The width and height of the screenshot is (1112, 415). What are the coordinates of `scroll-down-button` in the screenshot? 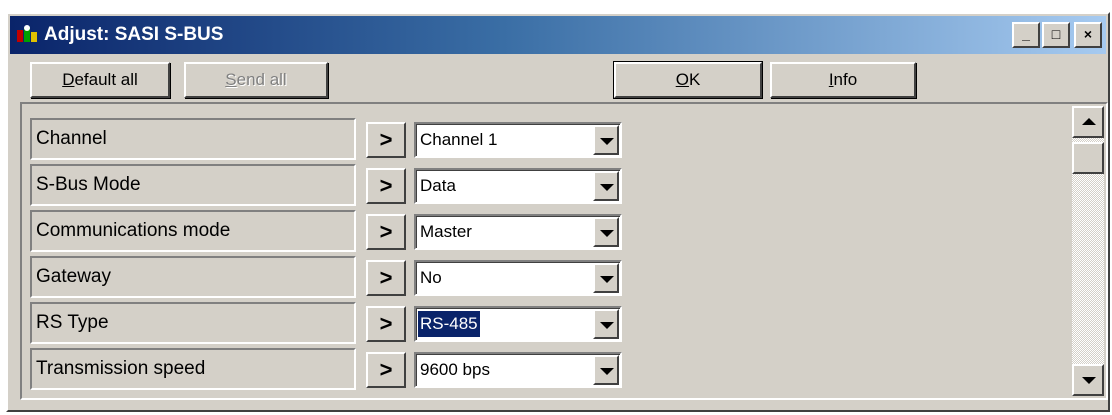 It's located at (1088, 380).